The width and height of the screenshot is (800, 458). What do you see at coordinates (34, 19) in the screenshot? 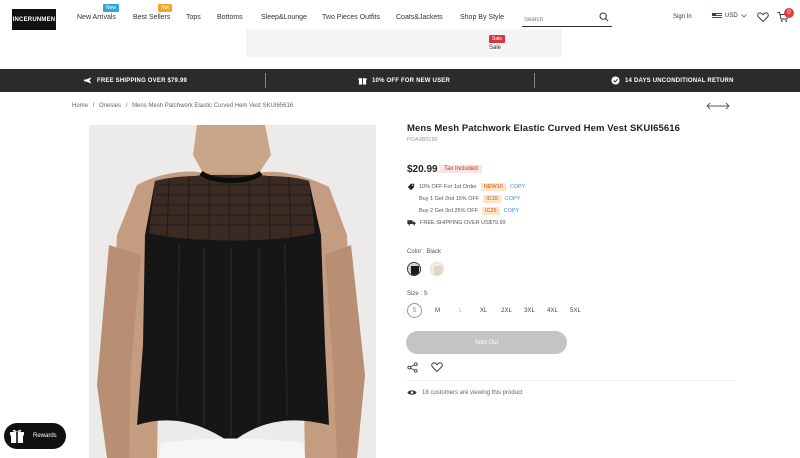
I see `logo: INCERUNMEN` at bounding box center [34, 19].